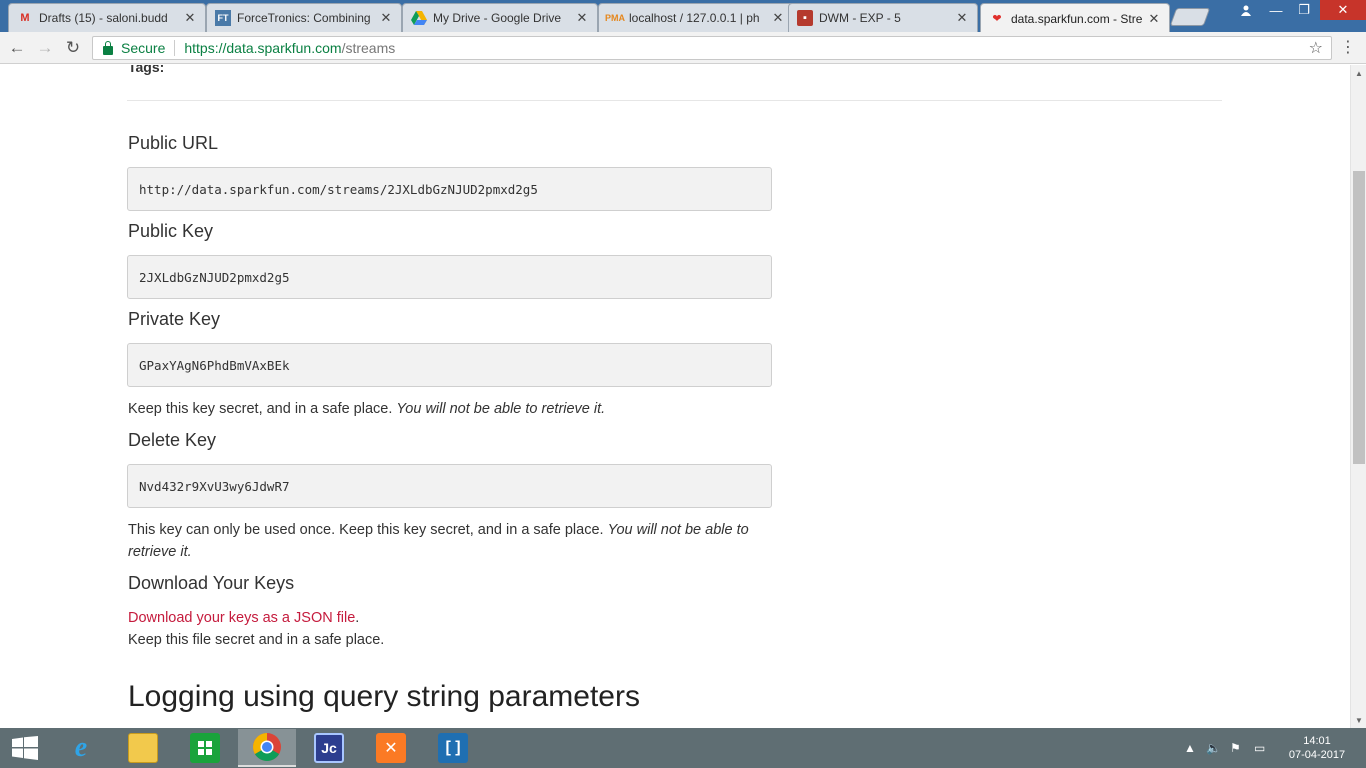  I want to click on bookmark-star-icon: ☆, so click(1316, 48).